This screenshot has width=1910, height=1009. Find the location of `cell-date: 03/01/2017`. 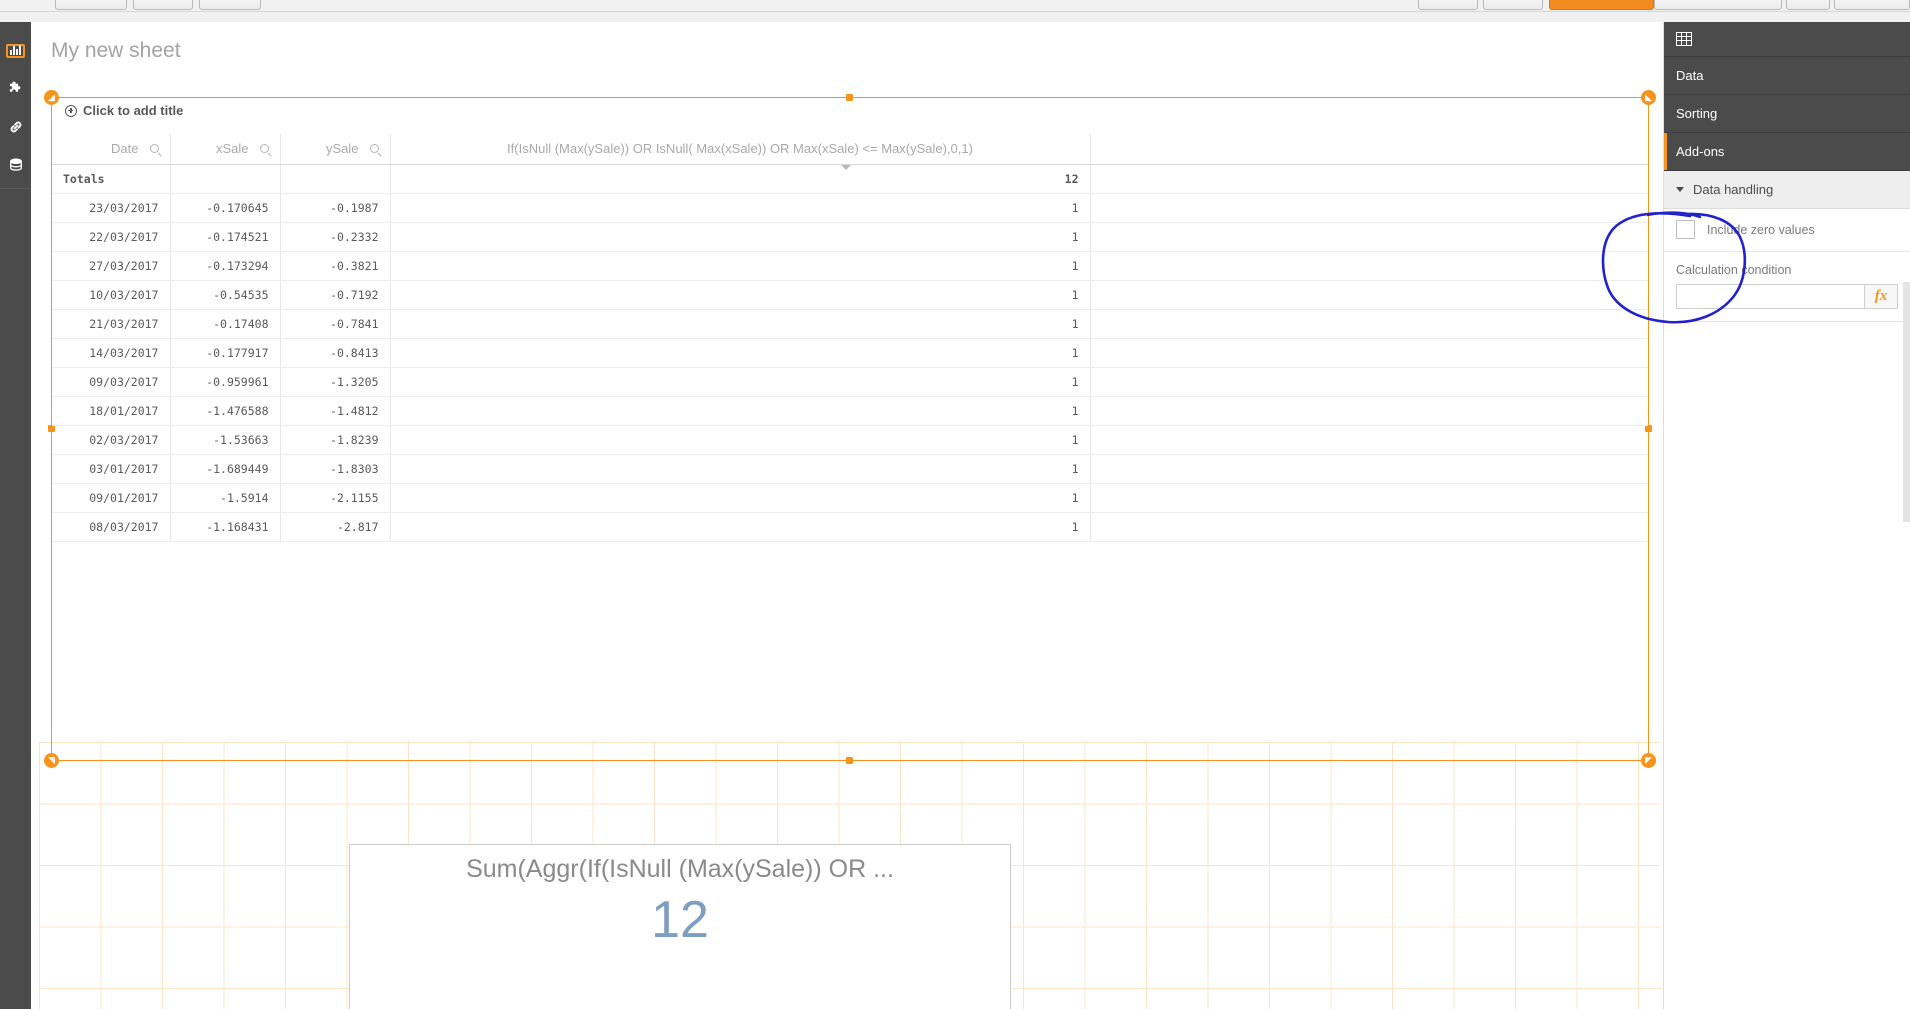

cell-date: 03/01/2017 is located at coordinates (111, 469).